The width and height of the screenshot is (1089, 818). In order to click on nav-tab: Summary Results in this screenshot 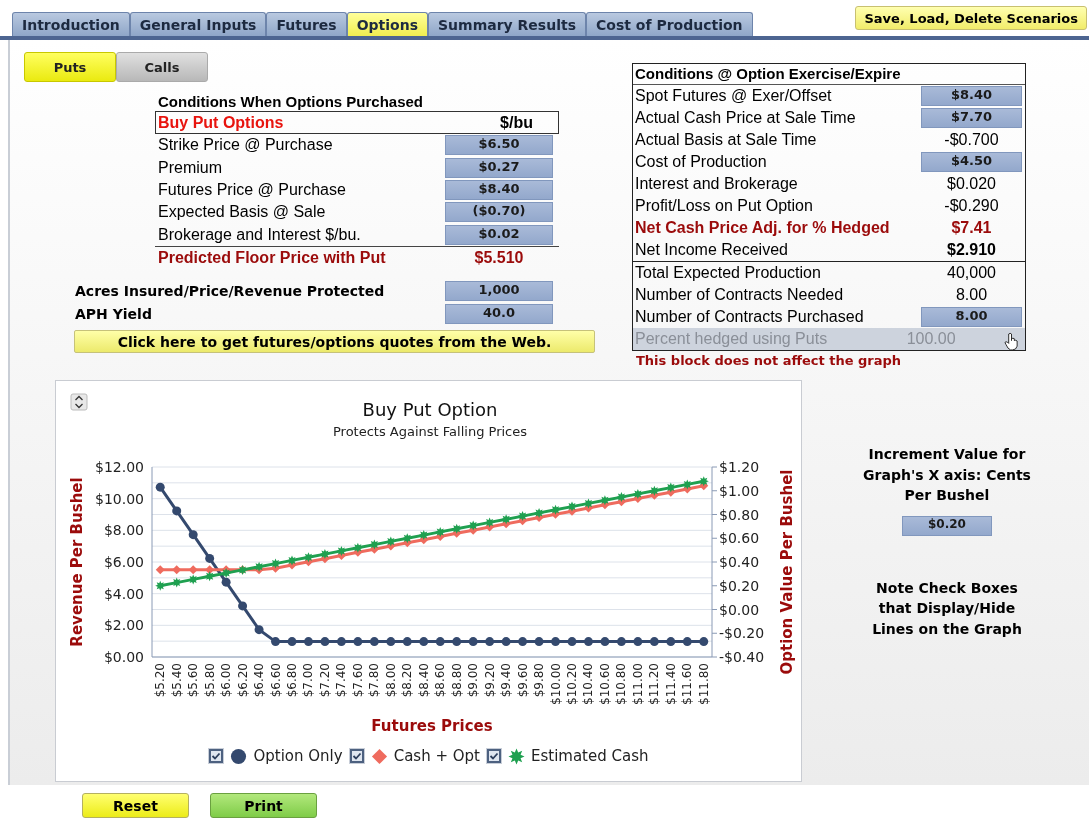, I will do `click(507, 24)`.